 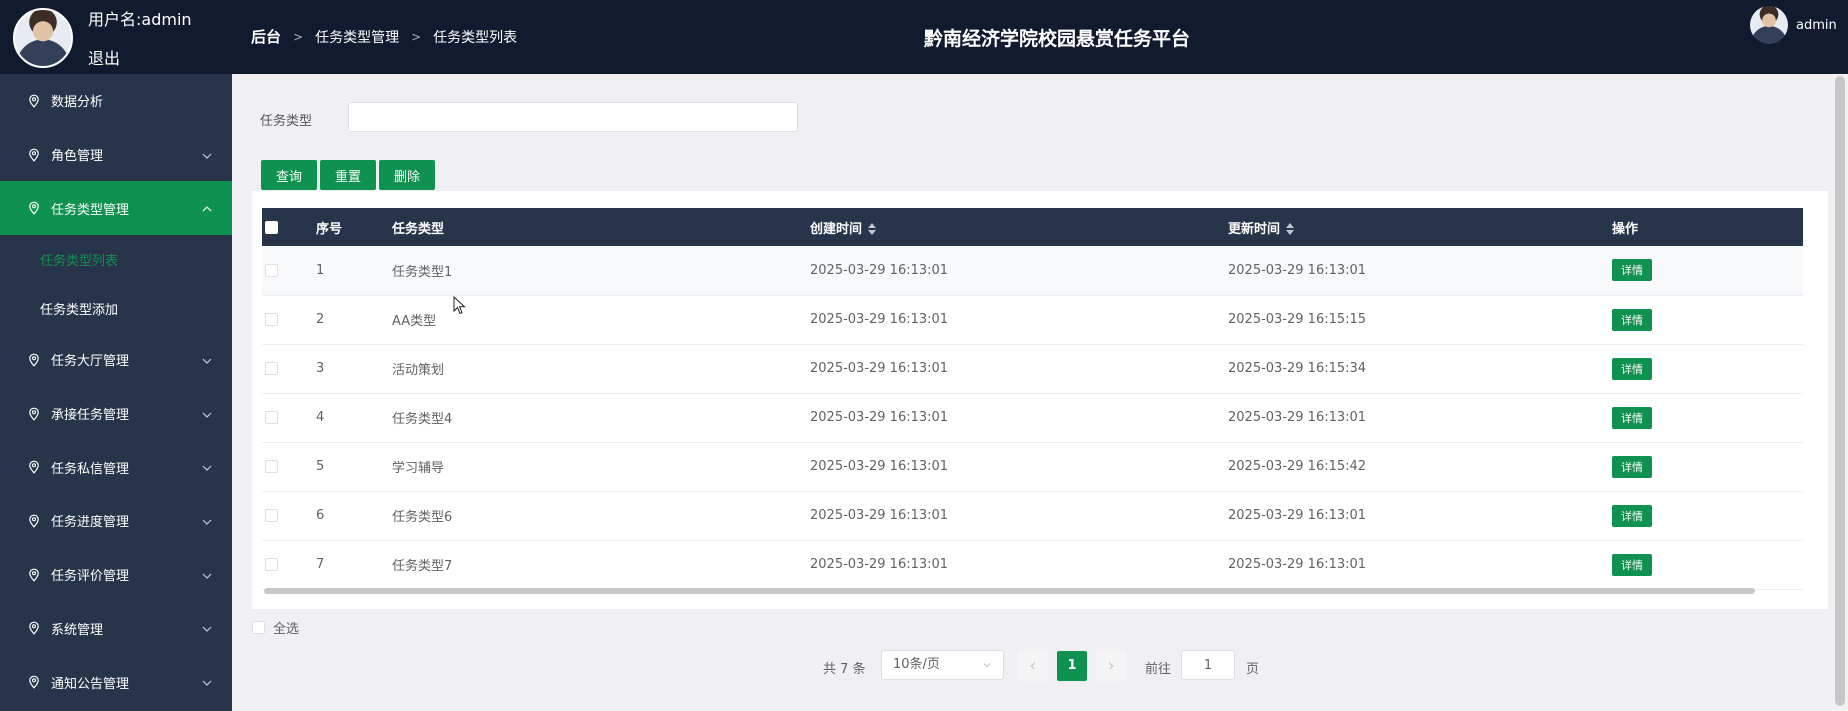 What do you see at coordinates (116, 259) in the screenshot?
I see `sidebar-subitem-0: 任务类型列表` at bounding box center [116, 259].